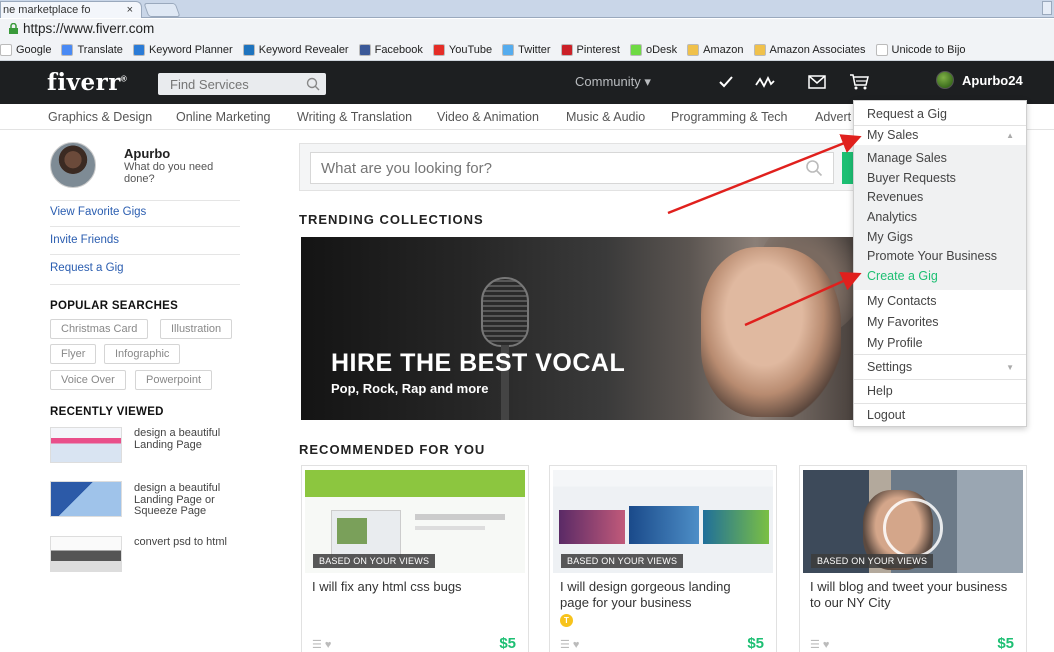  I want to click on checkmark-icon, so click(726, 82).